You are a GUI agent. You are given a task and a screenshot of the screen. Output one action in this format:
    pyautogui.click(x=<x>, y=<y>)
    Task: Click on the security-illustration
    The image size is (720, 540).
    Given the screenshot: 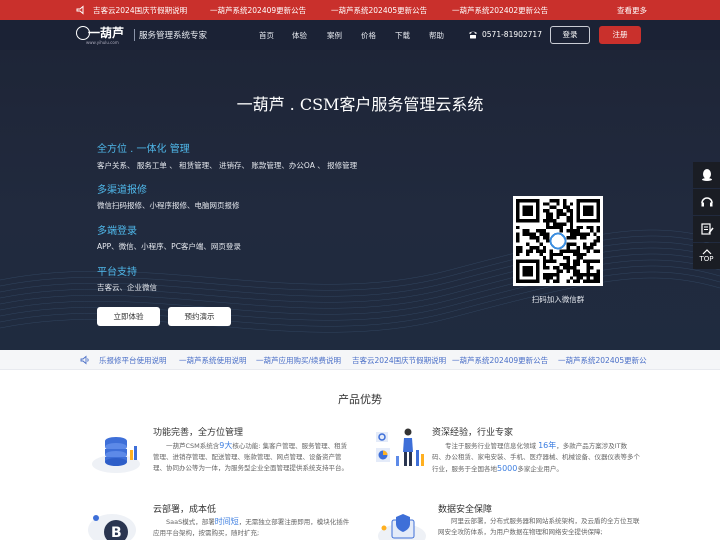 What is the action you would take?
    pyautogui.click(x=402, y=527)
    